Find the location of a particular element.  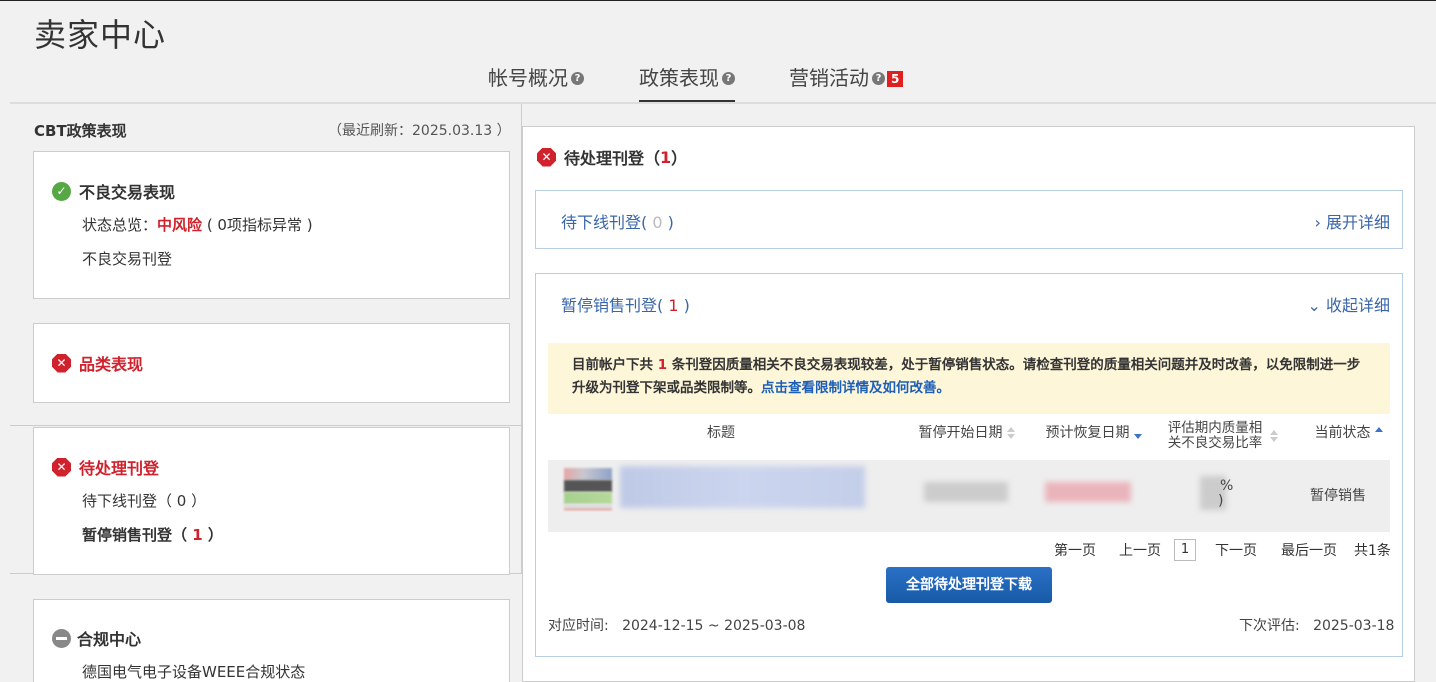

offline-section: 待下线刊登( 0 ) › 展开详细 is located at coordinates (969, 219).